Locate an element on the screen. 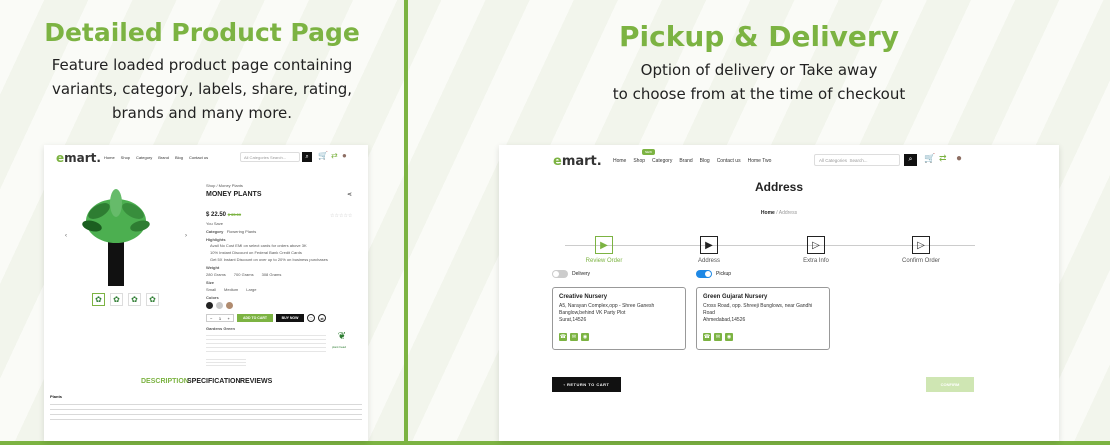 This screenshot has width=1110, height=445. step-extra-info: ▷ Extra Info is located at coordinates (816, 250).